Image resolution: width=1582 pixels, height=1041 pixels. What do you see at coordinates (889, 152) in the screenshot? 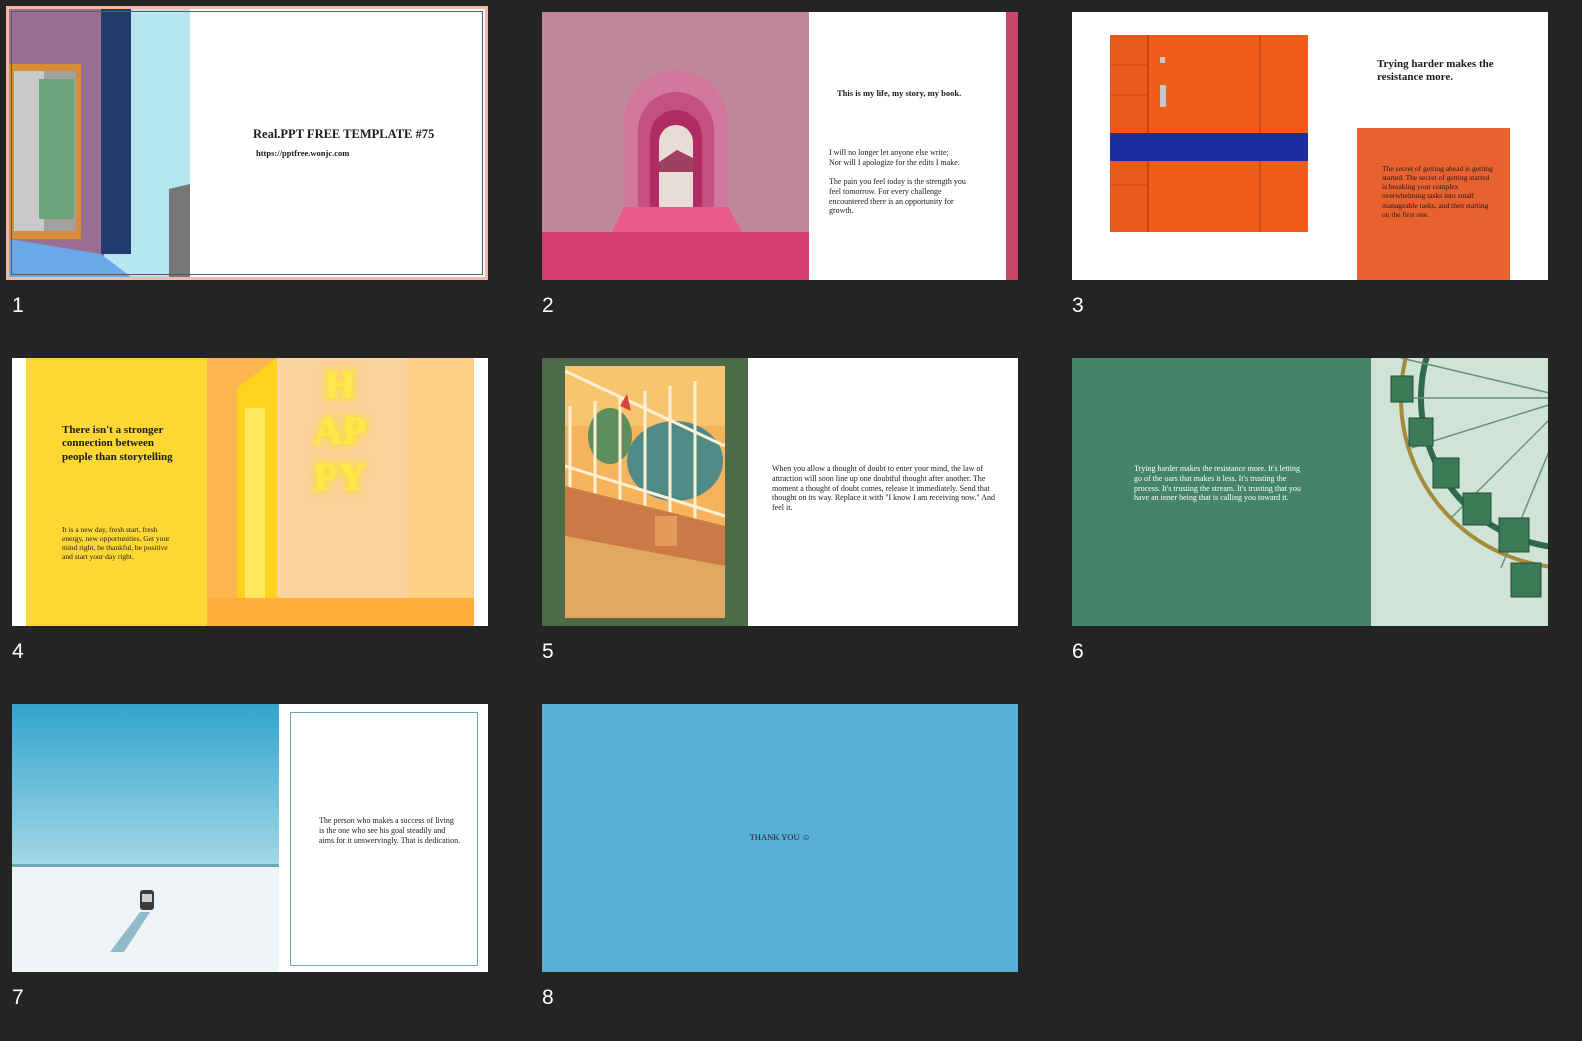
I see `text-line-1: I will no longer let anyone else write;` at bounding box center [889, 152].